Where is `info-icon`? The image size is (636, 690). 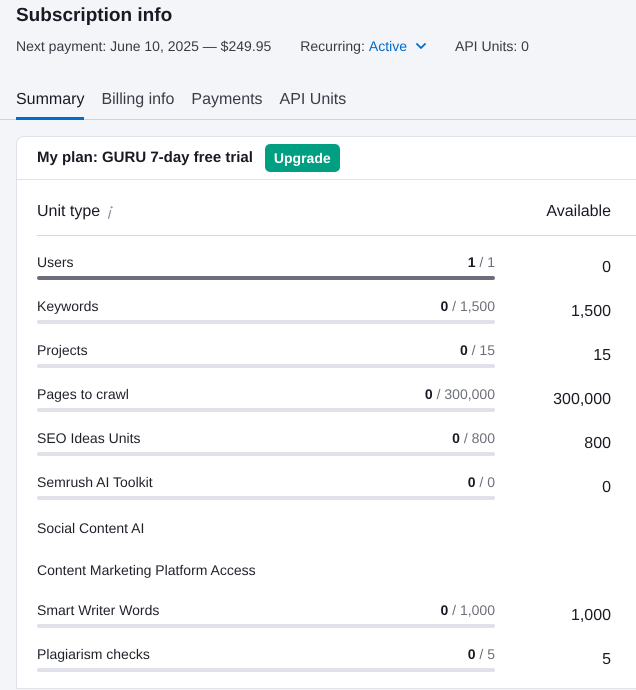
info-icon is located at coordinates (110, 212).